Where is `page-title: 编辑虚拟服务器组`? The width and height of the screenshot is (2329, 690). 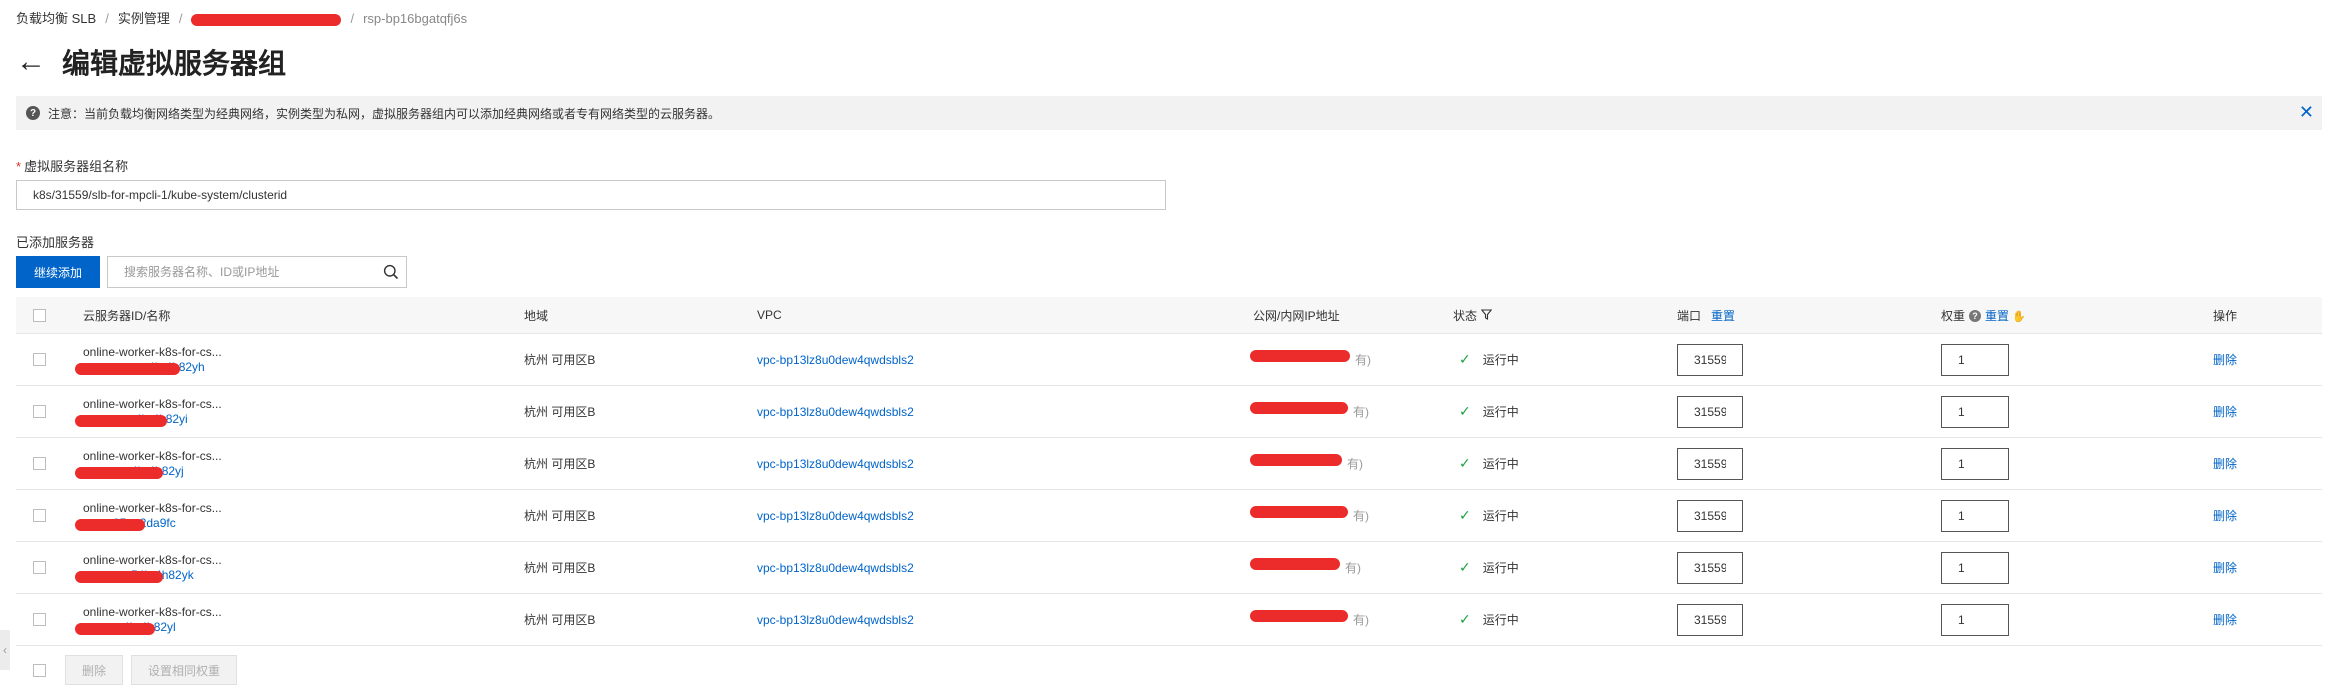 page-title: 编辑虚拟服务器组 is located at coordinates (174, 63).